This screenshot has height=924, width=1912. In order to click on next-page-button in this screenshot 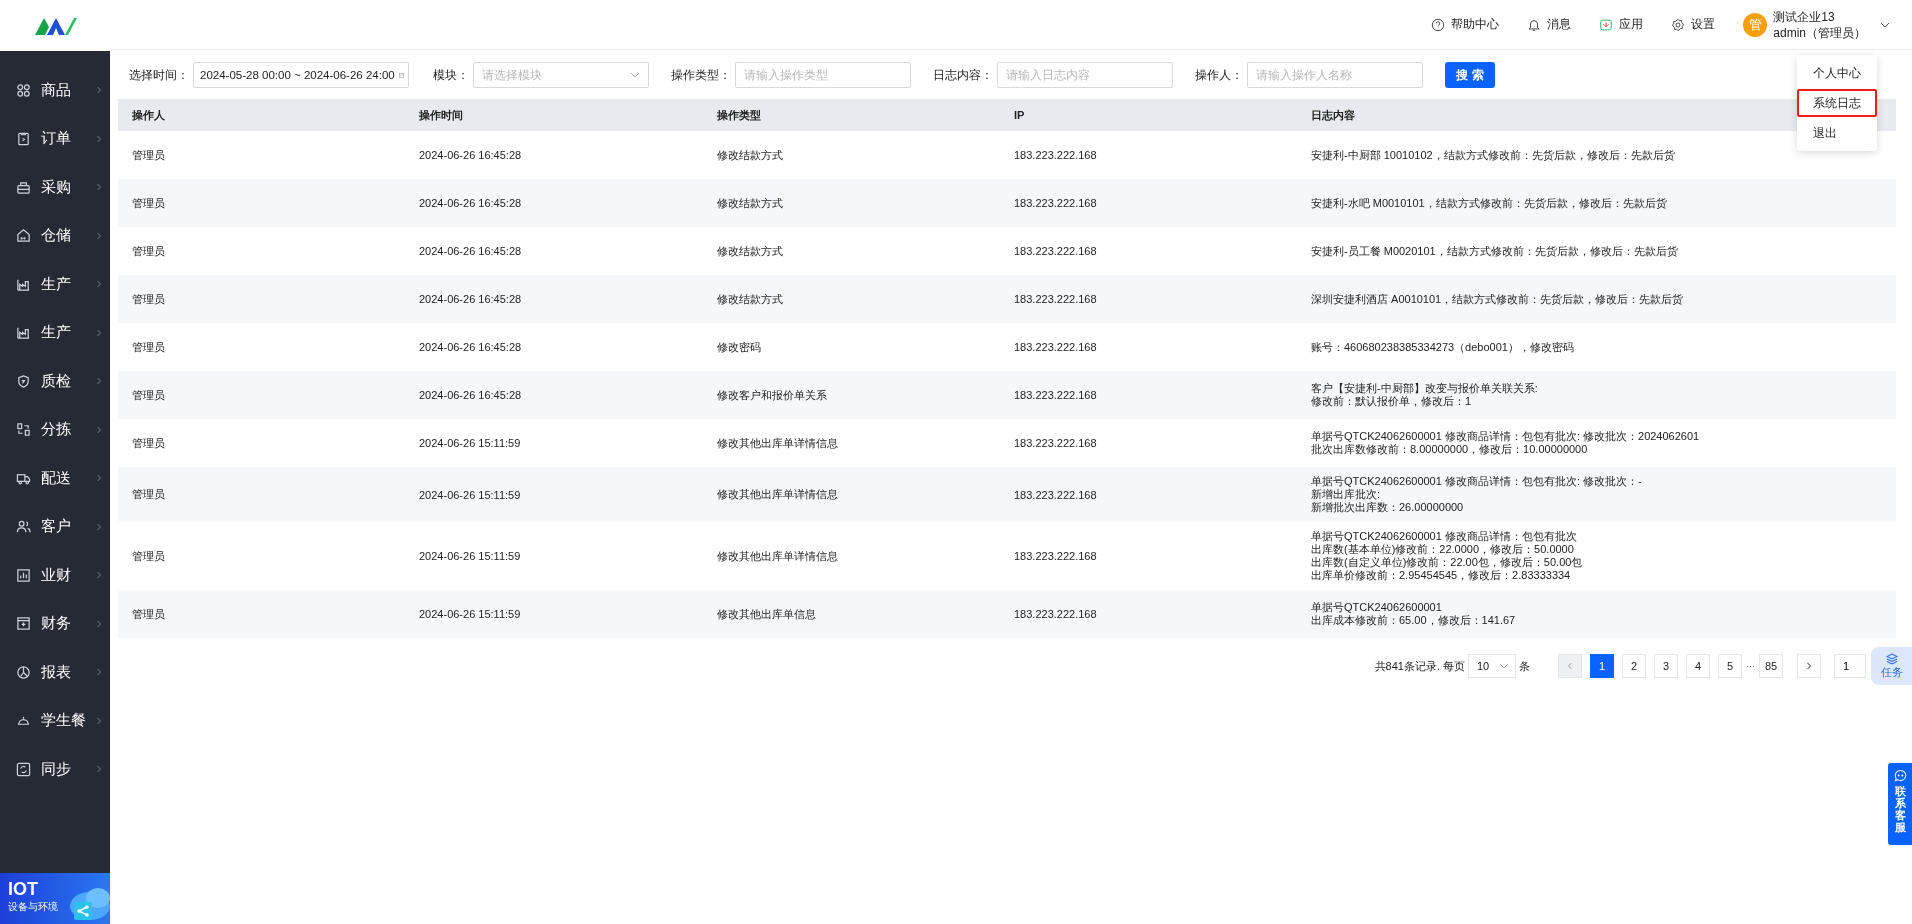, I will do `click(1809, 666)`.